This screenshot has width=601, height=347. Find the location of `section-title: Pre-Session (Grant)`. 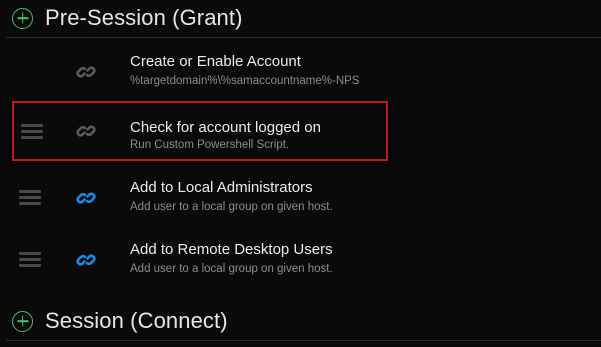

section-title: Pre-Session (Grant) is located at coordinates (144, 17).